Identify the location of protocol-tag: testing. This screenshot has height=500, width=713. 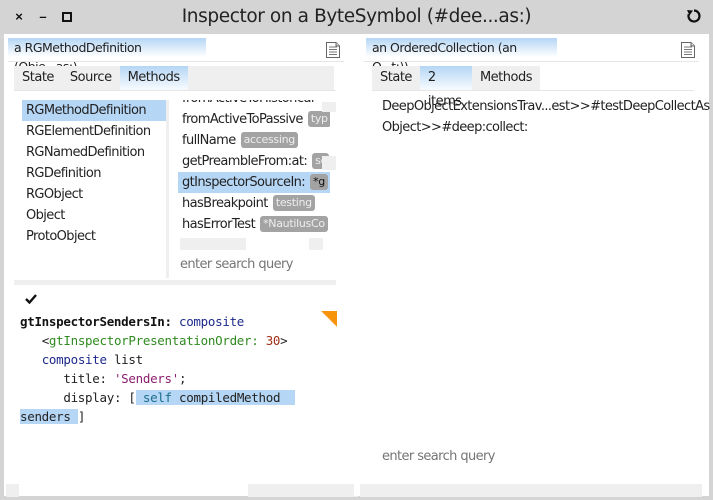
(293, 203).